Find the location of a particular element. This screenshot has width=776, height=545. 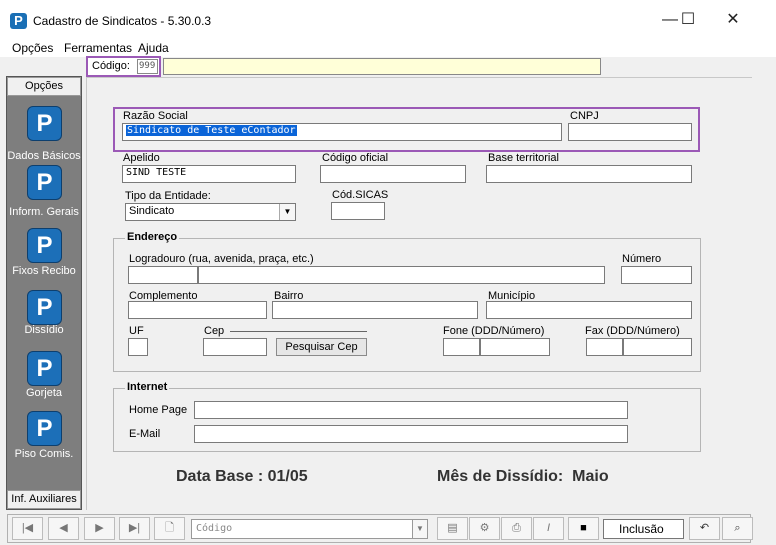

bairro-input is located at coordinates (375, 310).